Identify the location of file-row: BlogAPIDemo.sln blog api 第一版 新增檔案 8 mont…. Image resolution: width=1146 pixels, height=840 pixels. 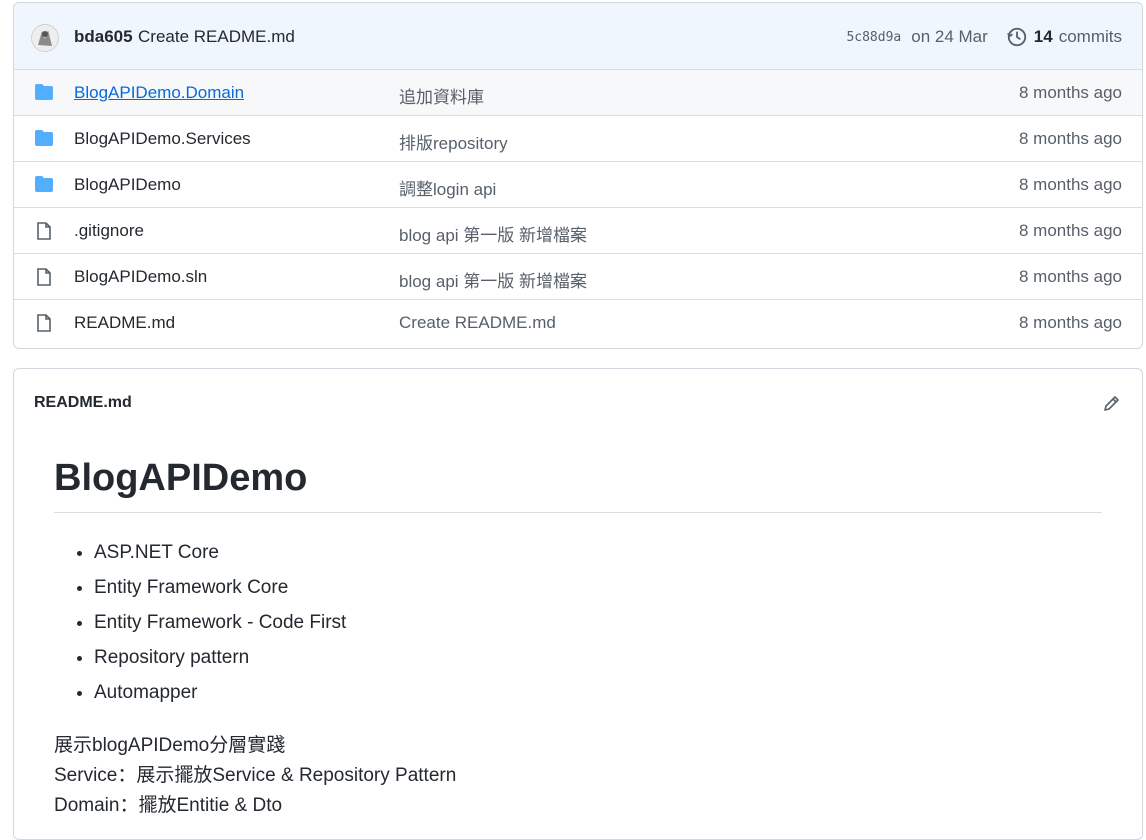
(578, 277).